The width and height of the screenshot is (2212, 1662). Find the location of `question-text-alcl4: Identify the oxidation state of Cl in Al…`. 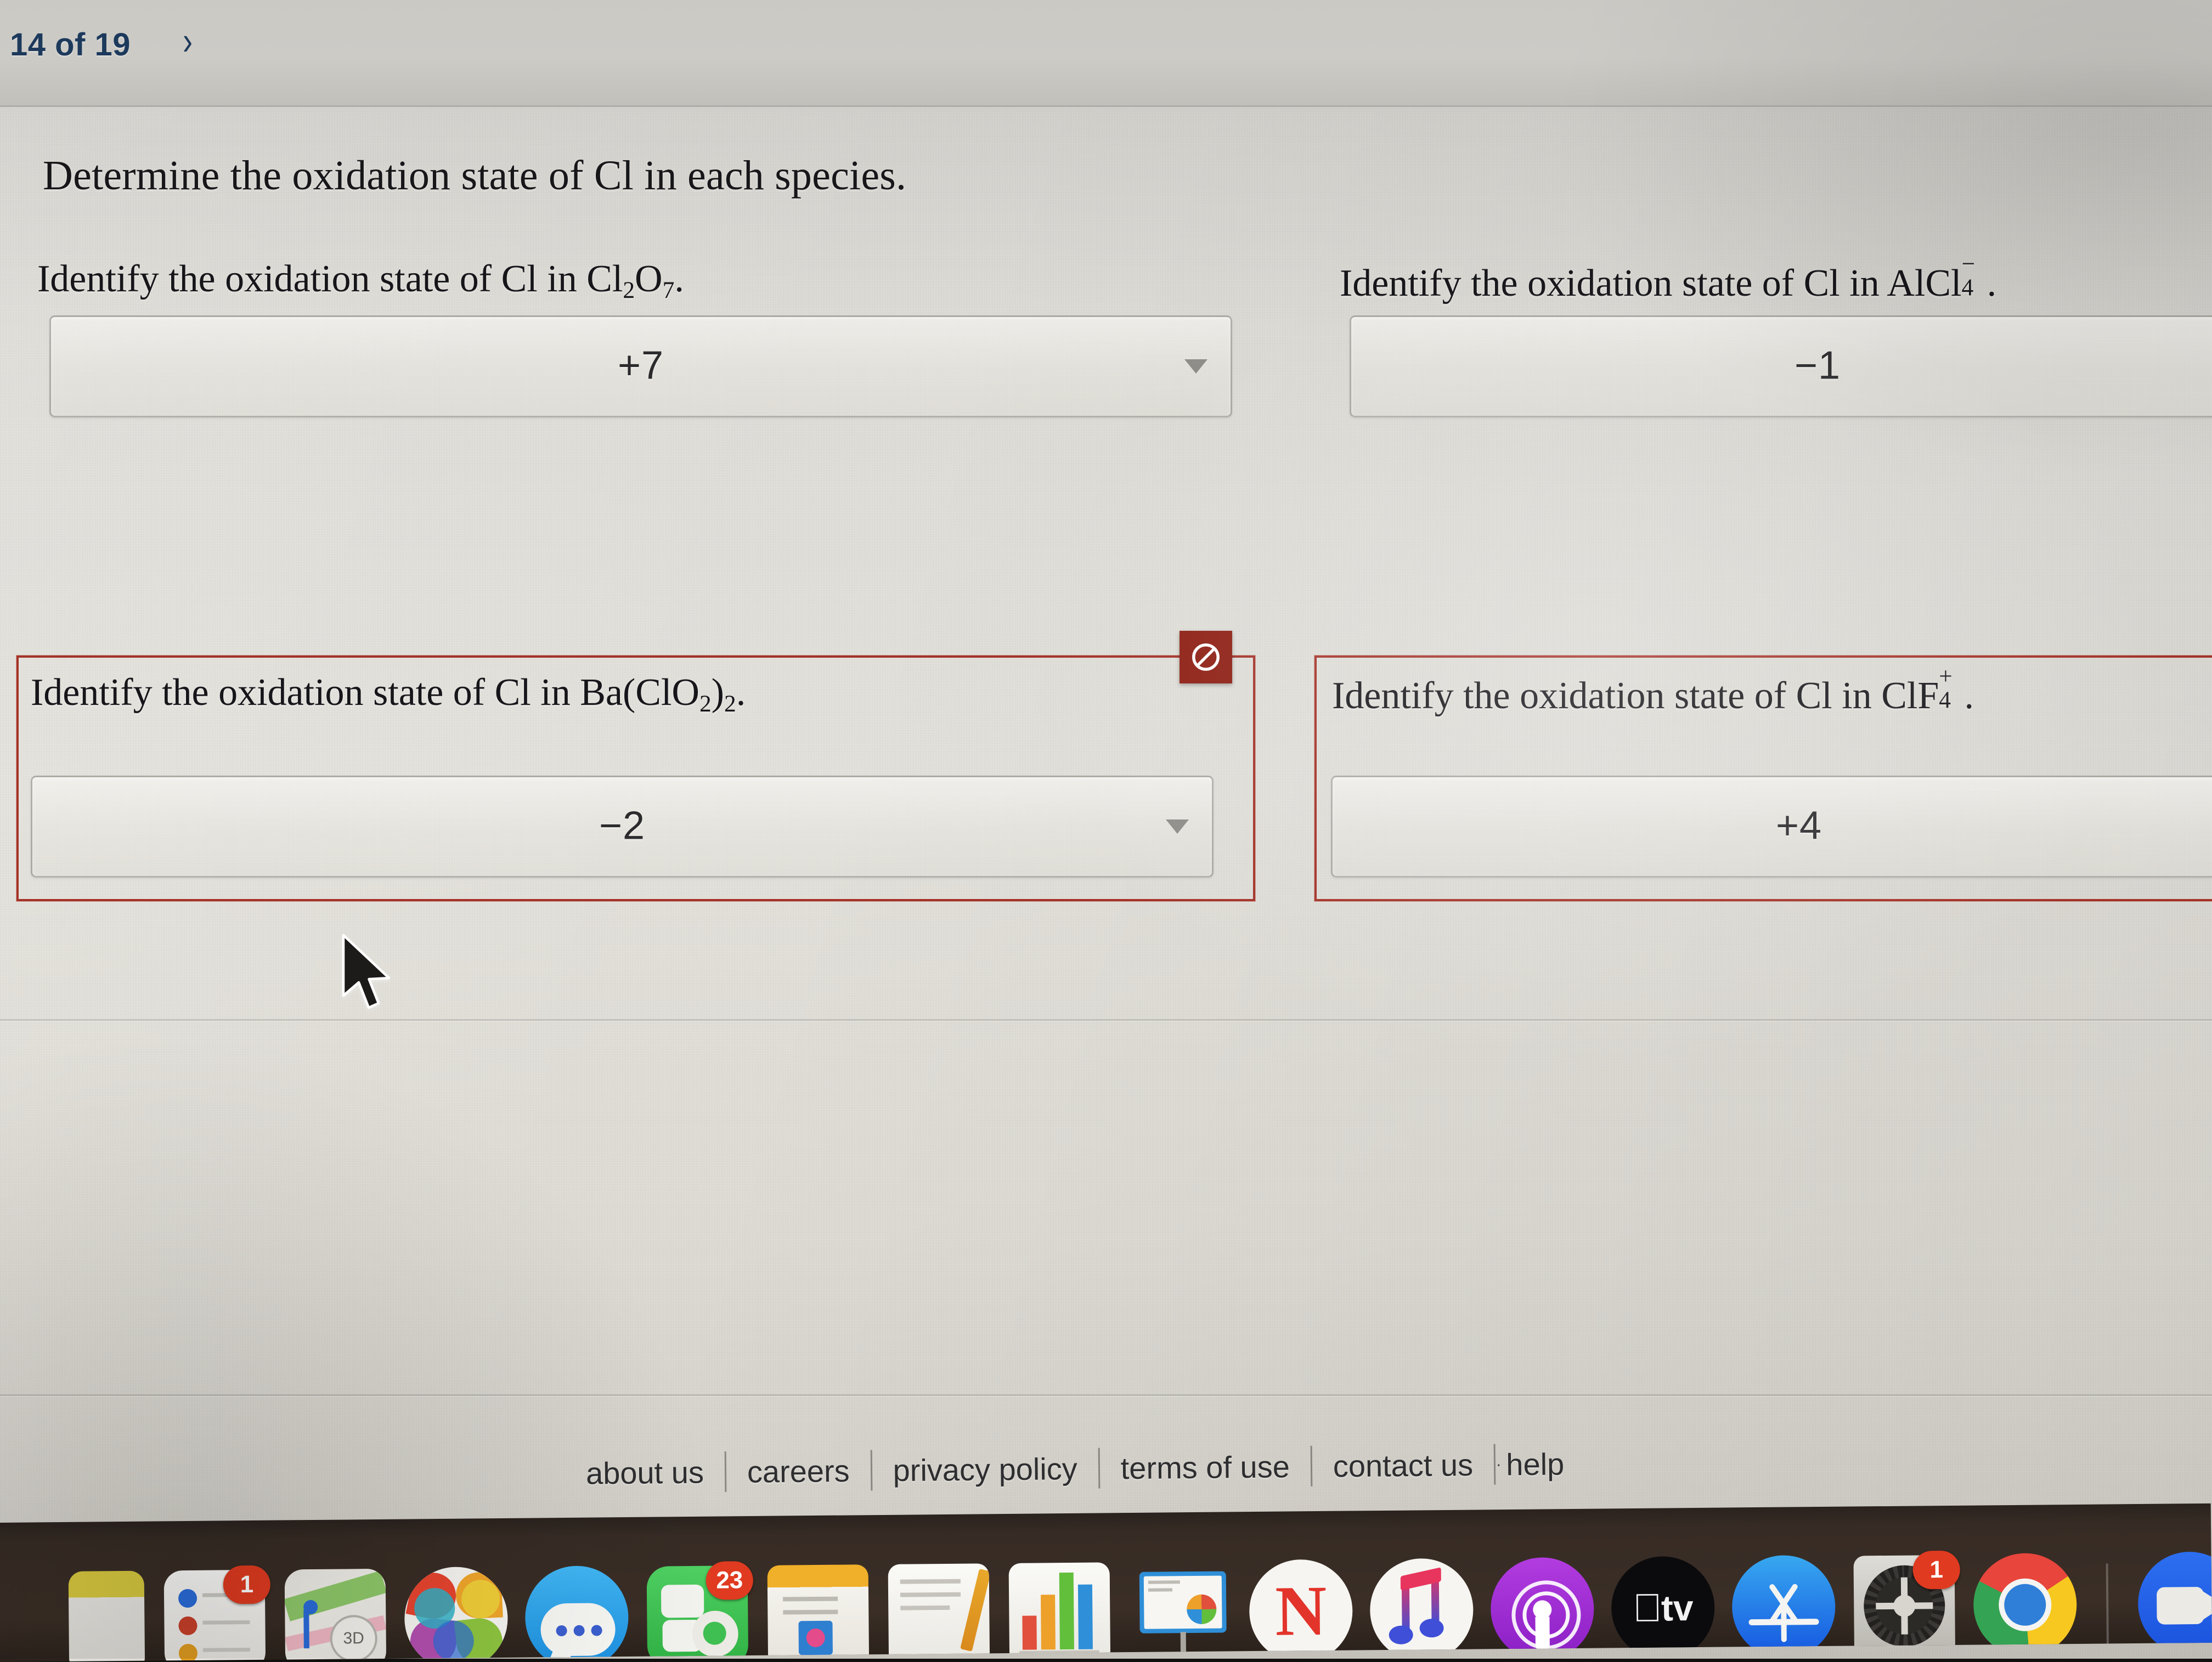

question-text-alcl4: Identify the oxidation state of Cl in Al… is located at coordinates (1668, 282).